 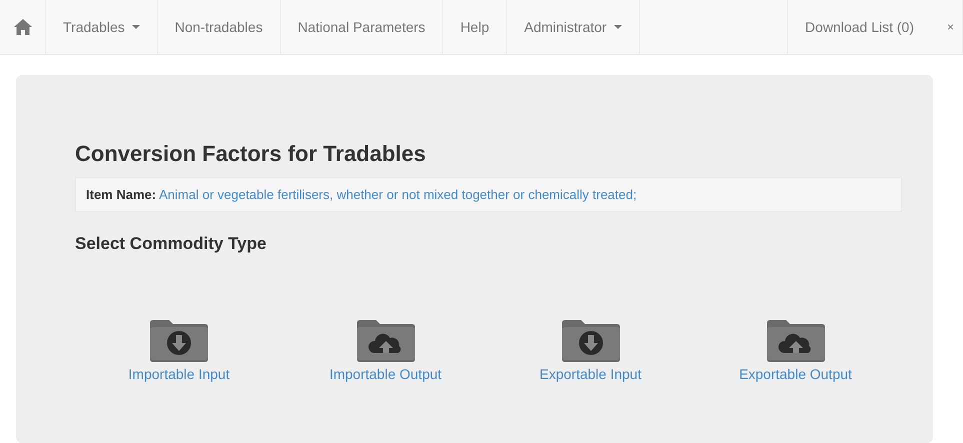 I want to click on commodity-link: Importable Output, so click(x=385, y=374).